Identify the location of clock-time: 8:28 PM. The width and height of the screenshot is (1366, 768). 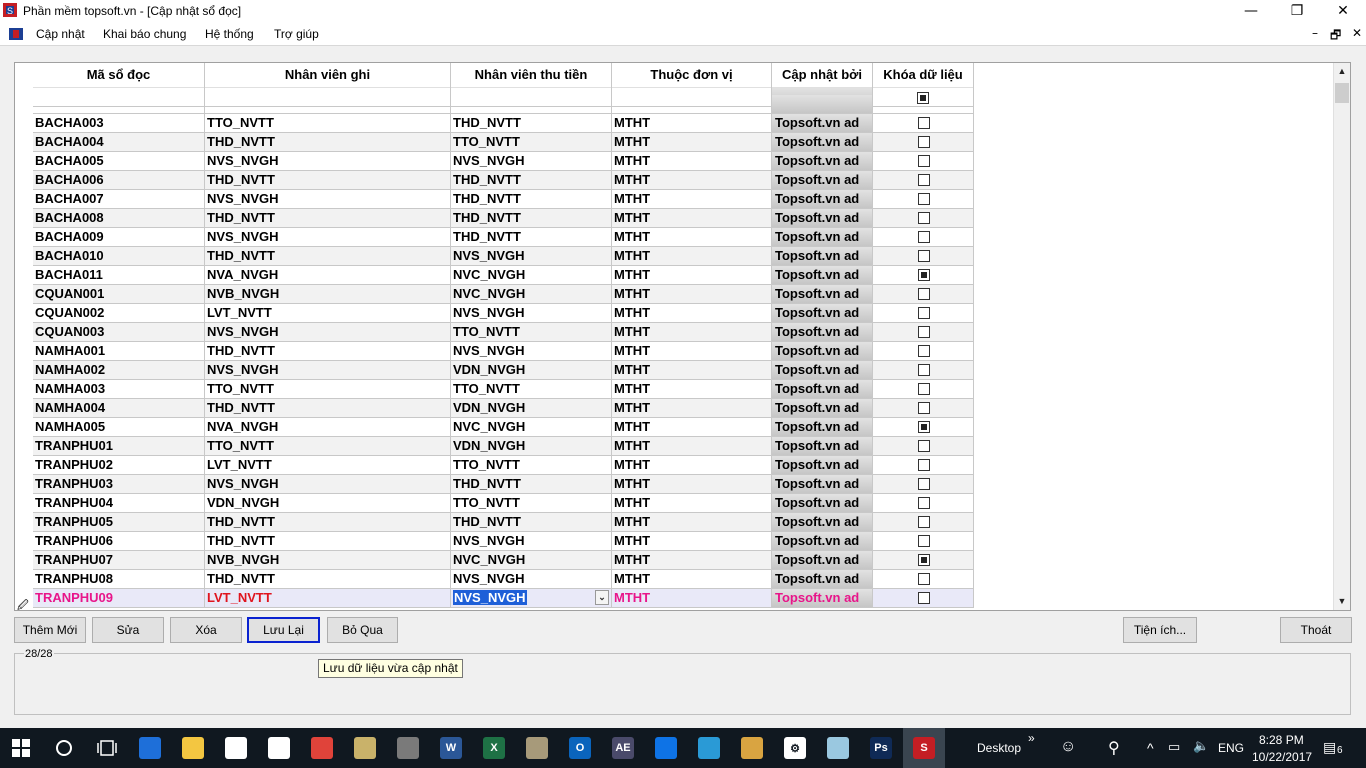
(1281, 740).